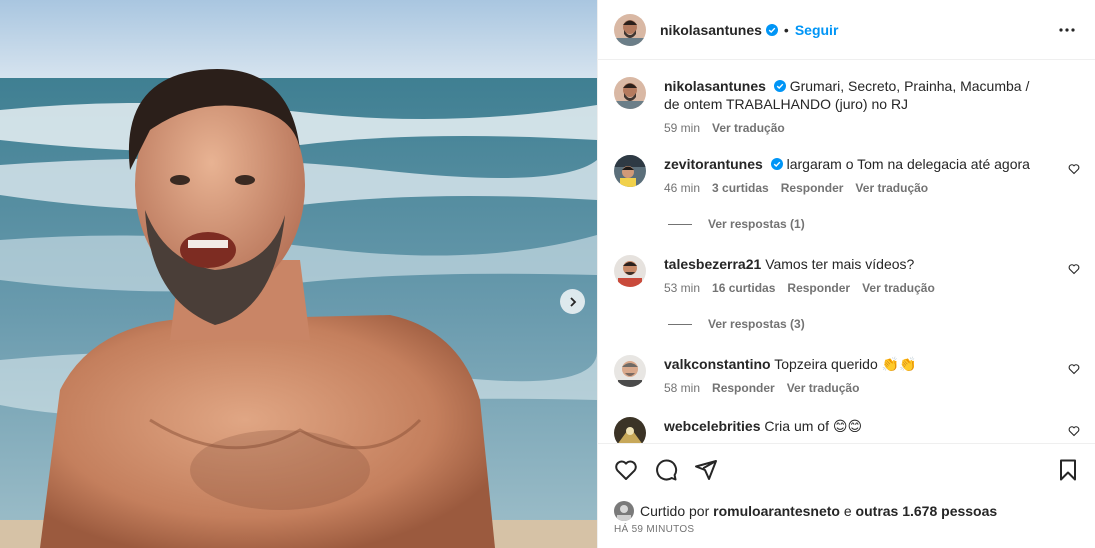 Image resolution: width=1095 pixels, height=548 pixels. I want to click on comment-username: talesbezerra21, so click(712, 264).